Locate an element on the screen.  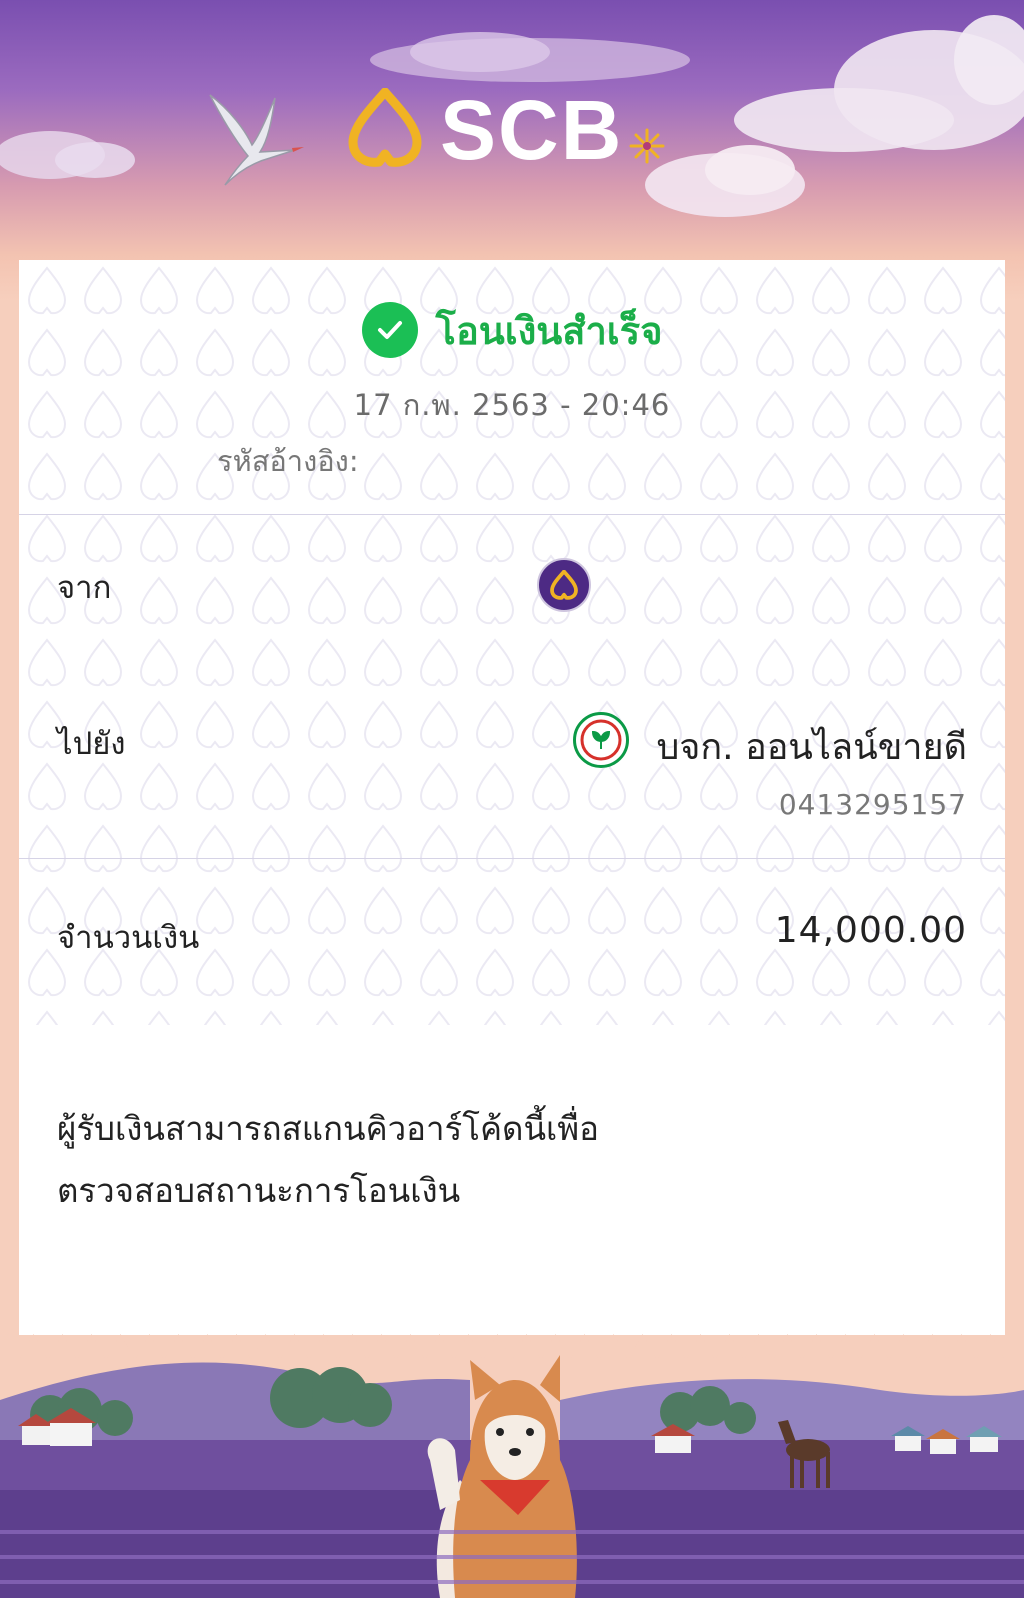
reference-label: รหัสอ้างอิง: is located at coordinates (288, 461).